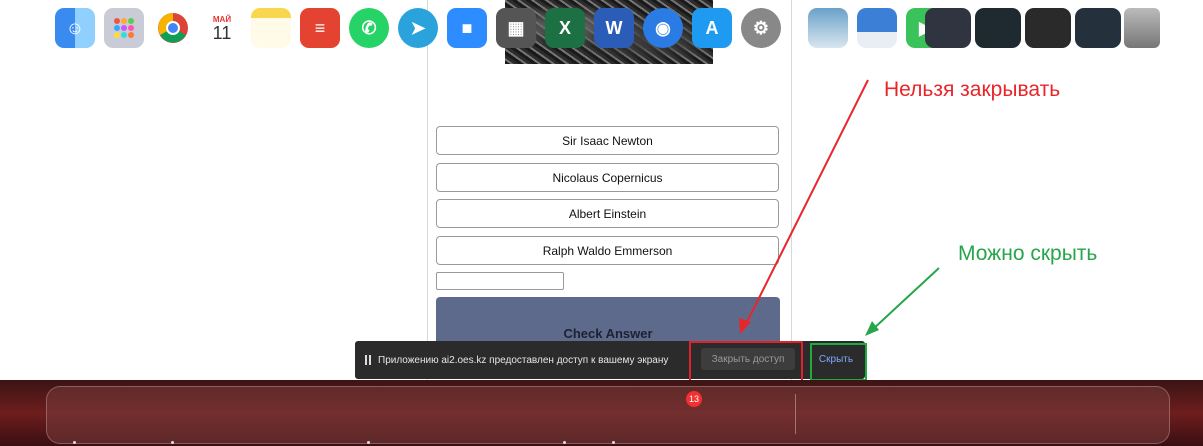 The width and height of the screenshot is (1203, 446). I want to click on calculator-icon: ▦, so click(516, 28).